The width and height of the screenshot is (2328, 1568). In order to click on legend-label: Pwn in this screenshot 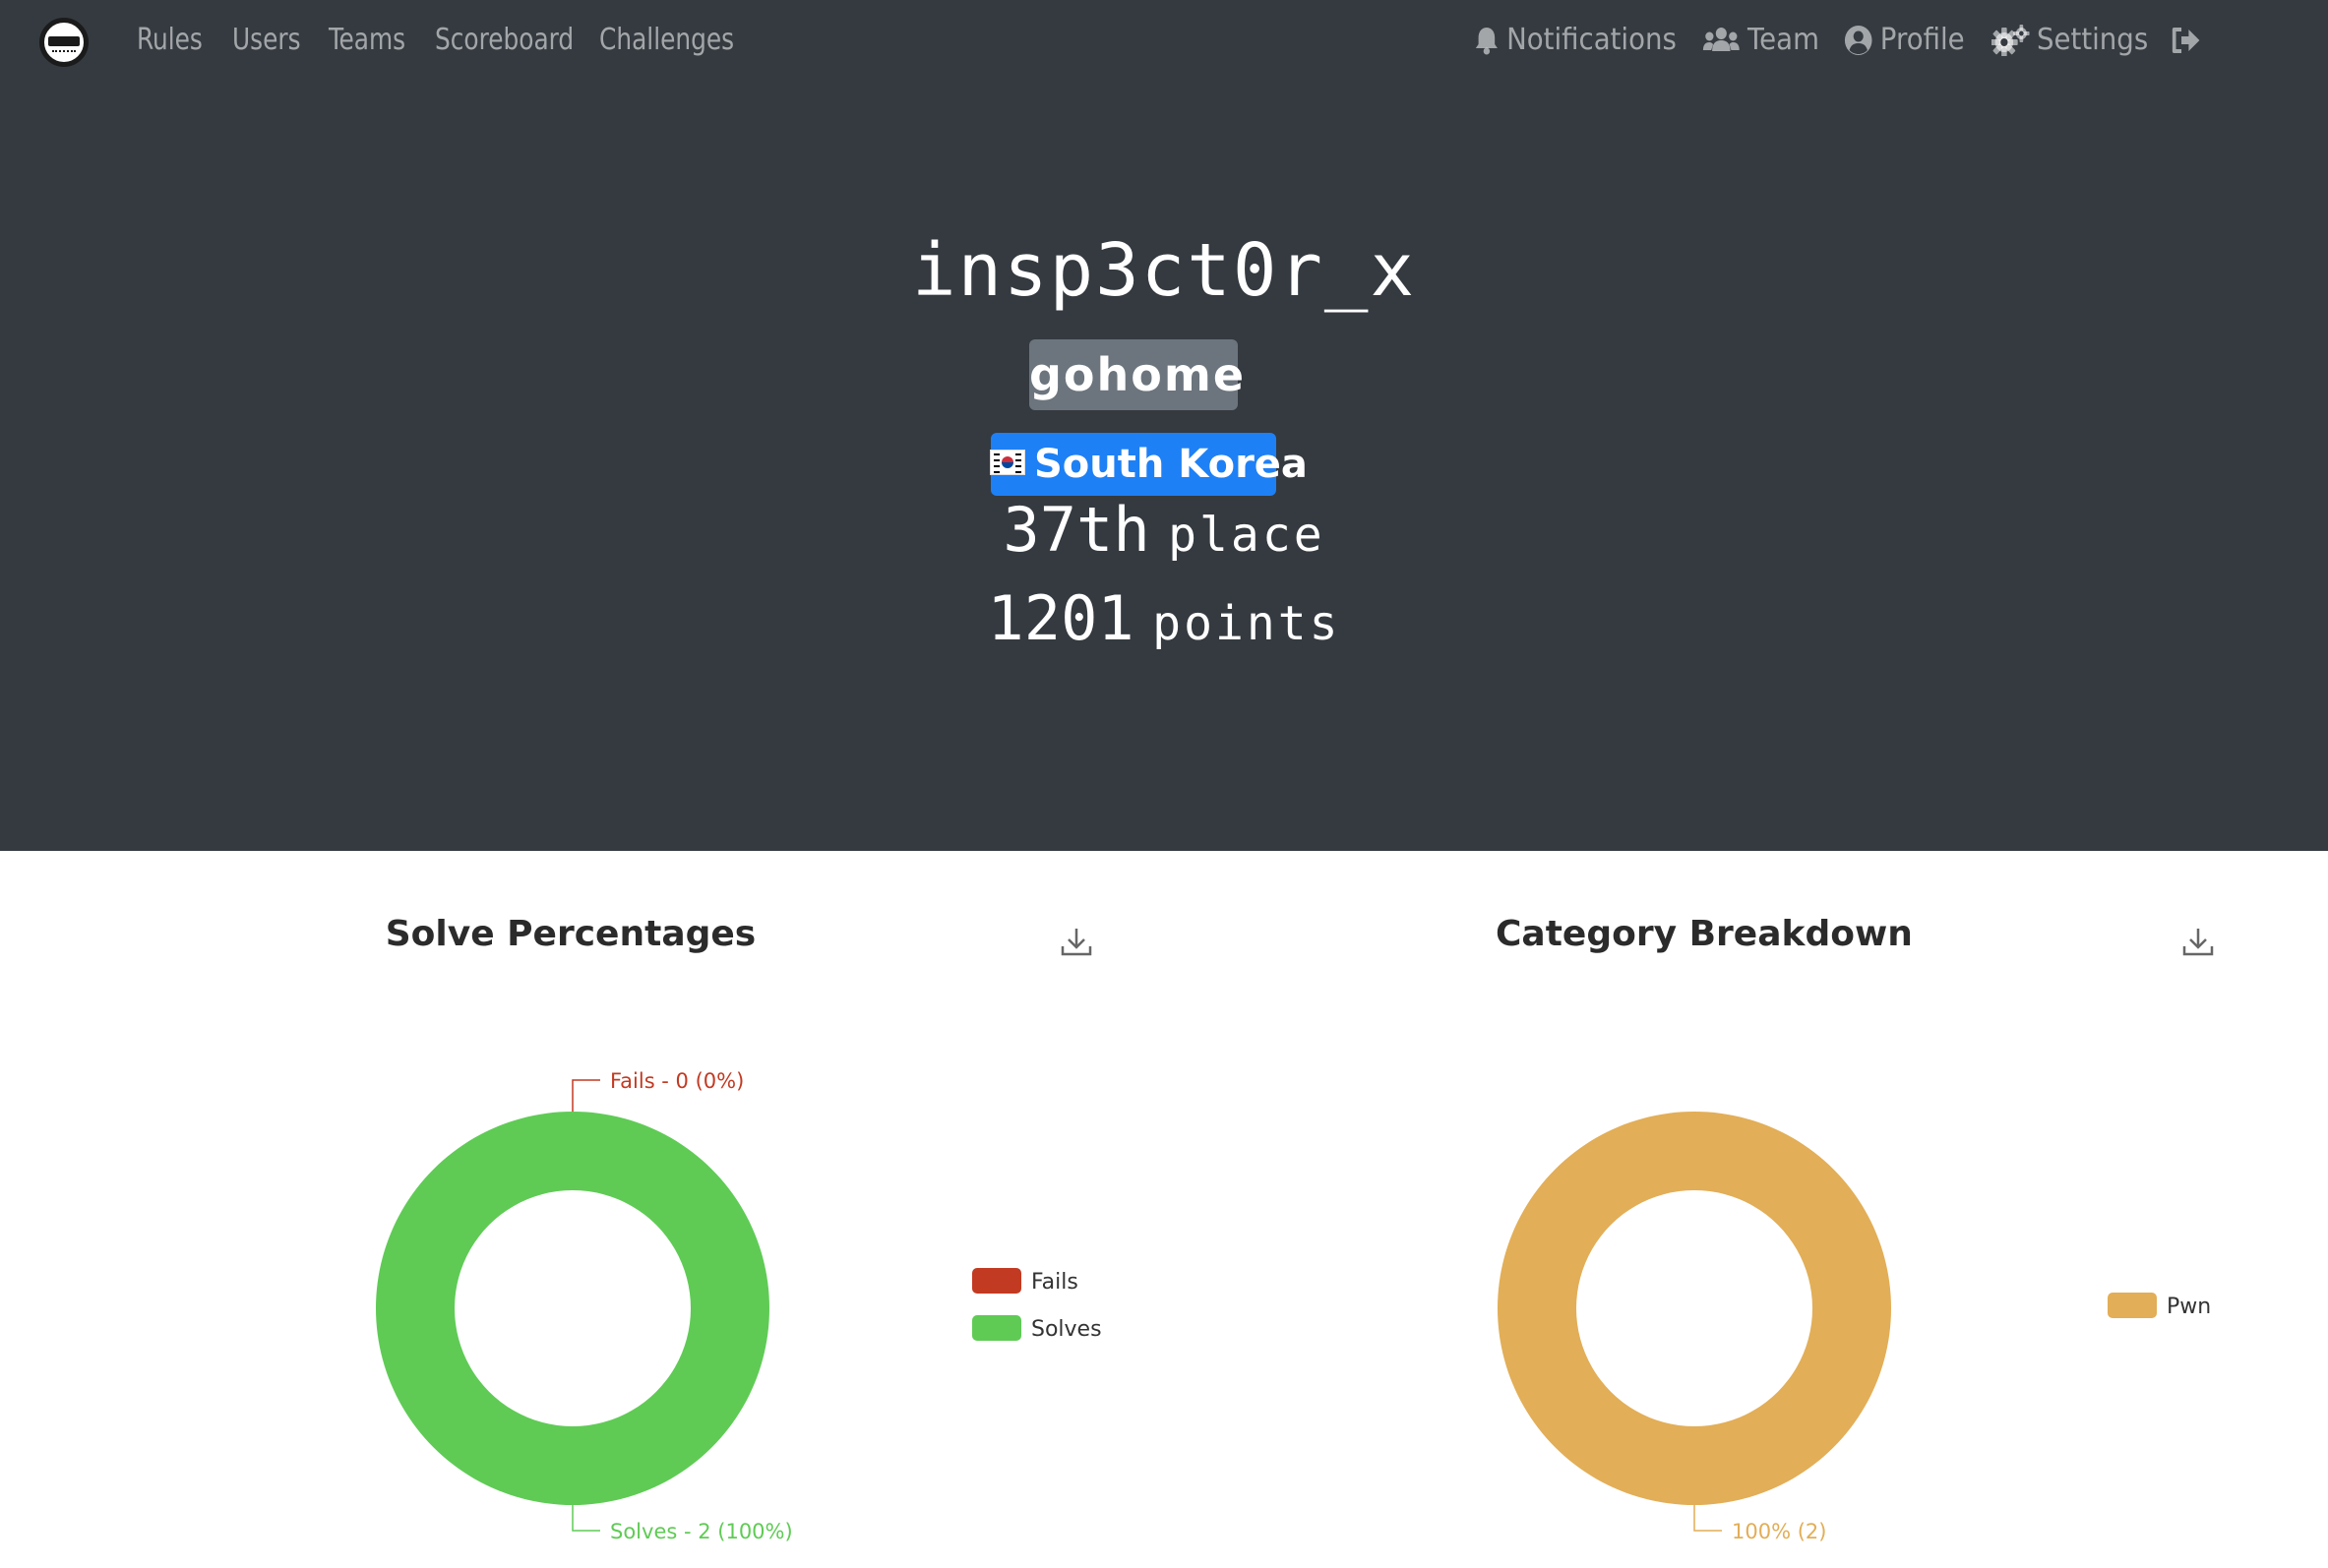, I will do `click(2189, 1307)`.